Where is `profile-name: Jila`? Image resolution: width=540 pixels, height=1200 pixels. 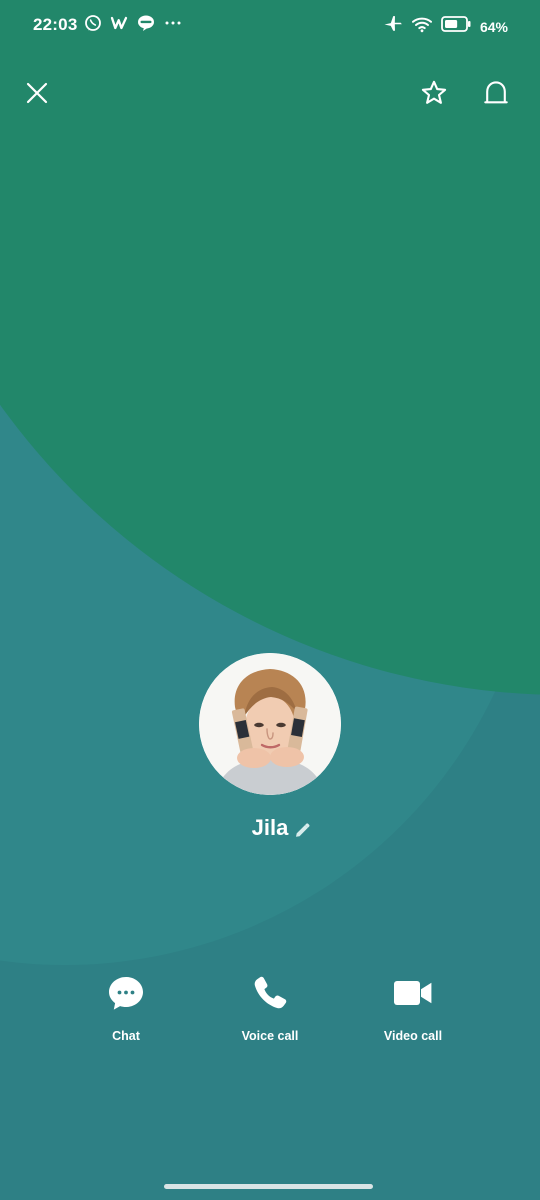 profile-name: Jila is located at coordinates (270, 827).